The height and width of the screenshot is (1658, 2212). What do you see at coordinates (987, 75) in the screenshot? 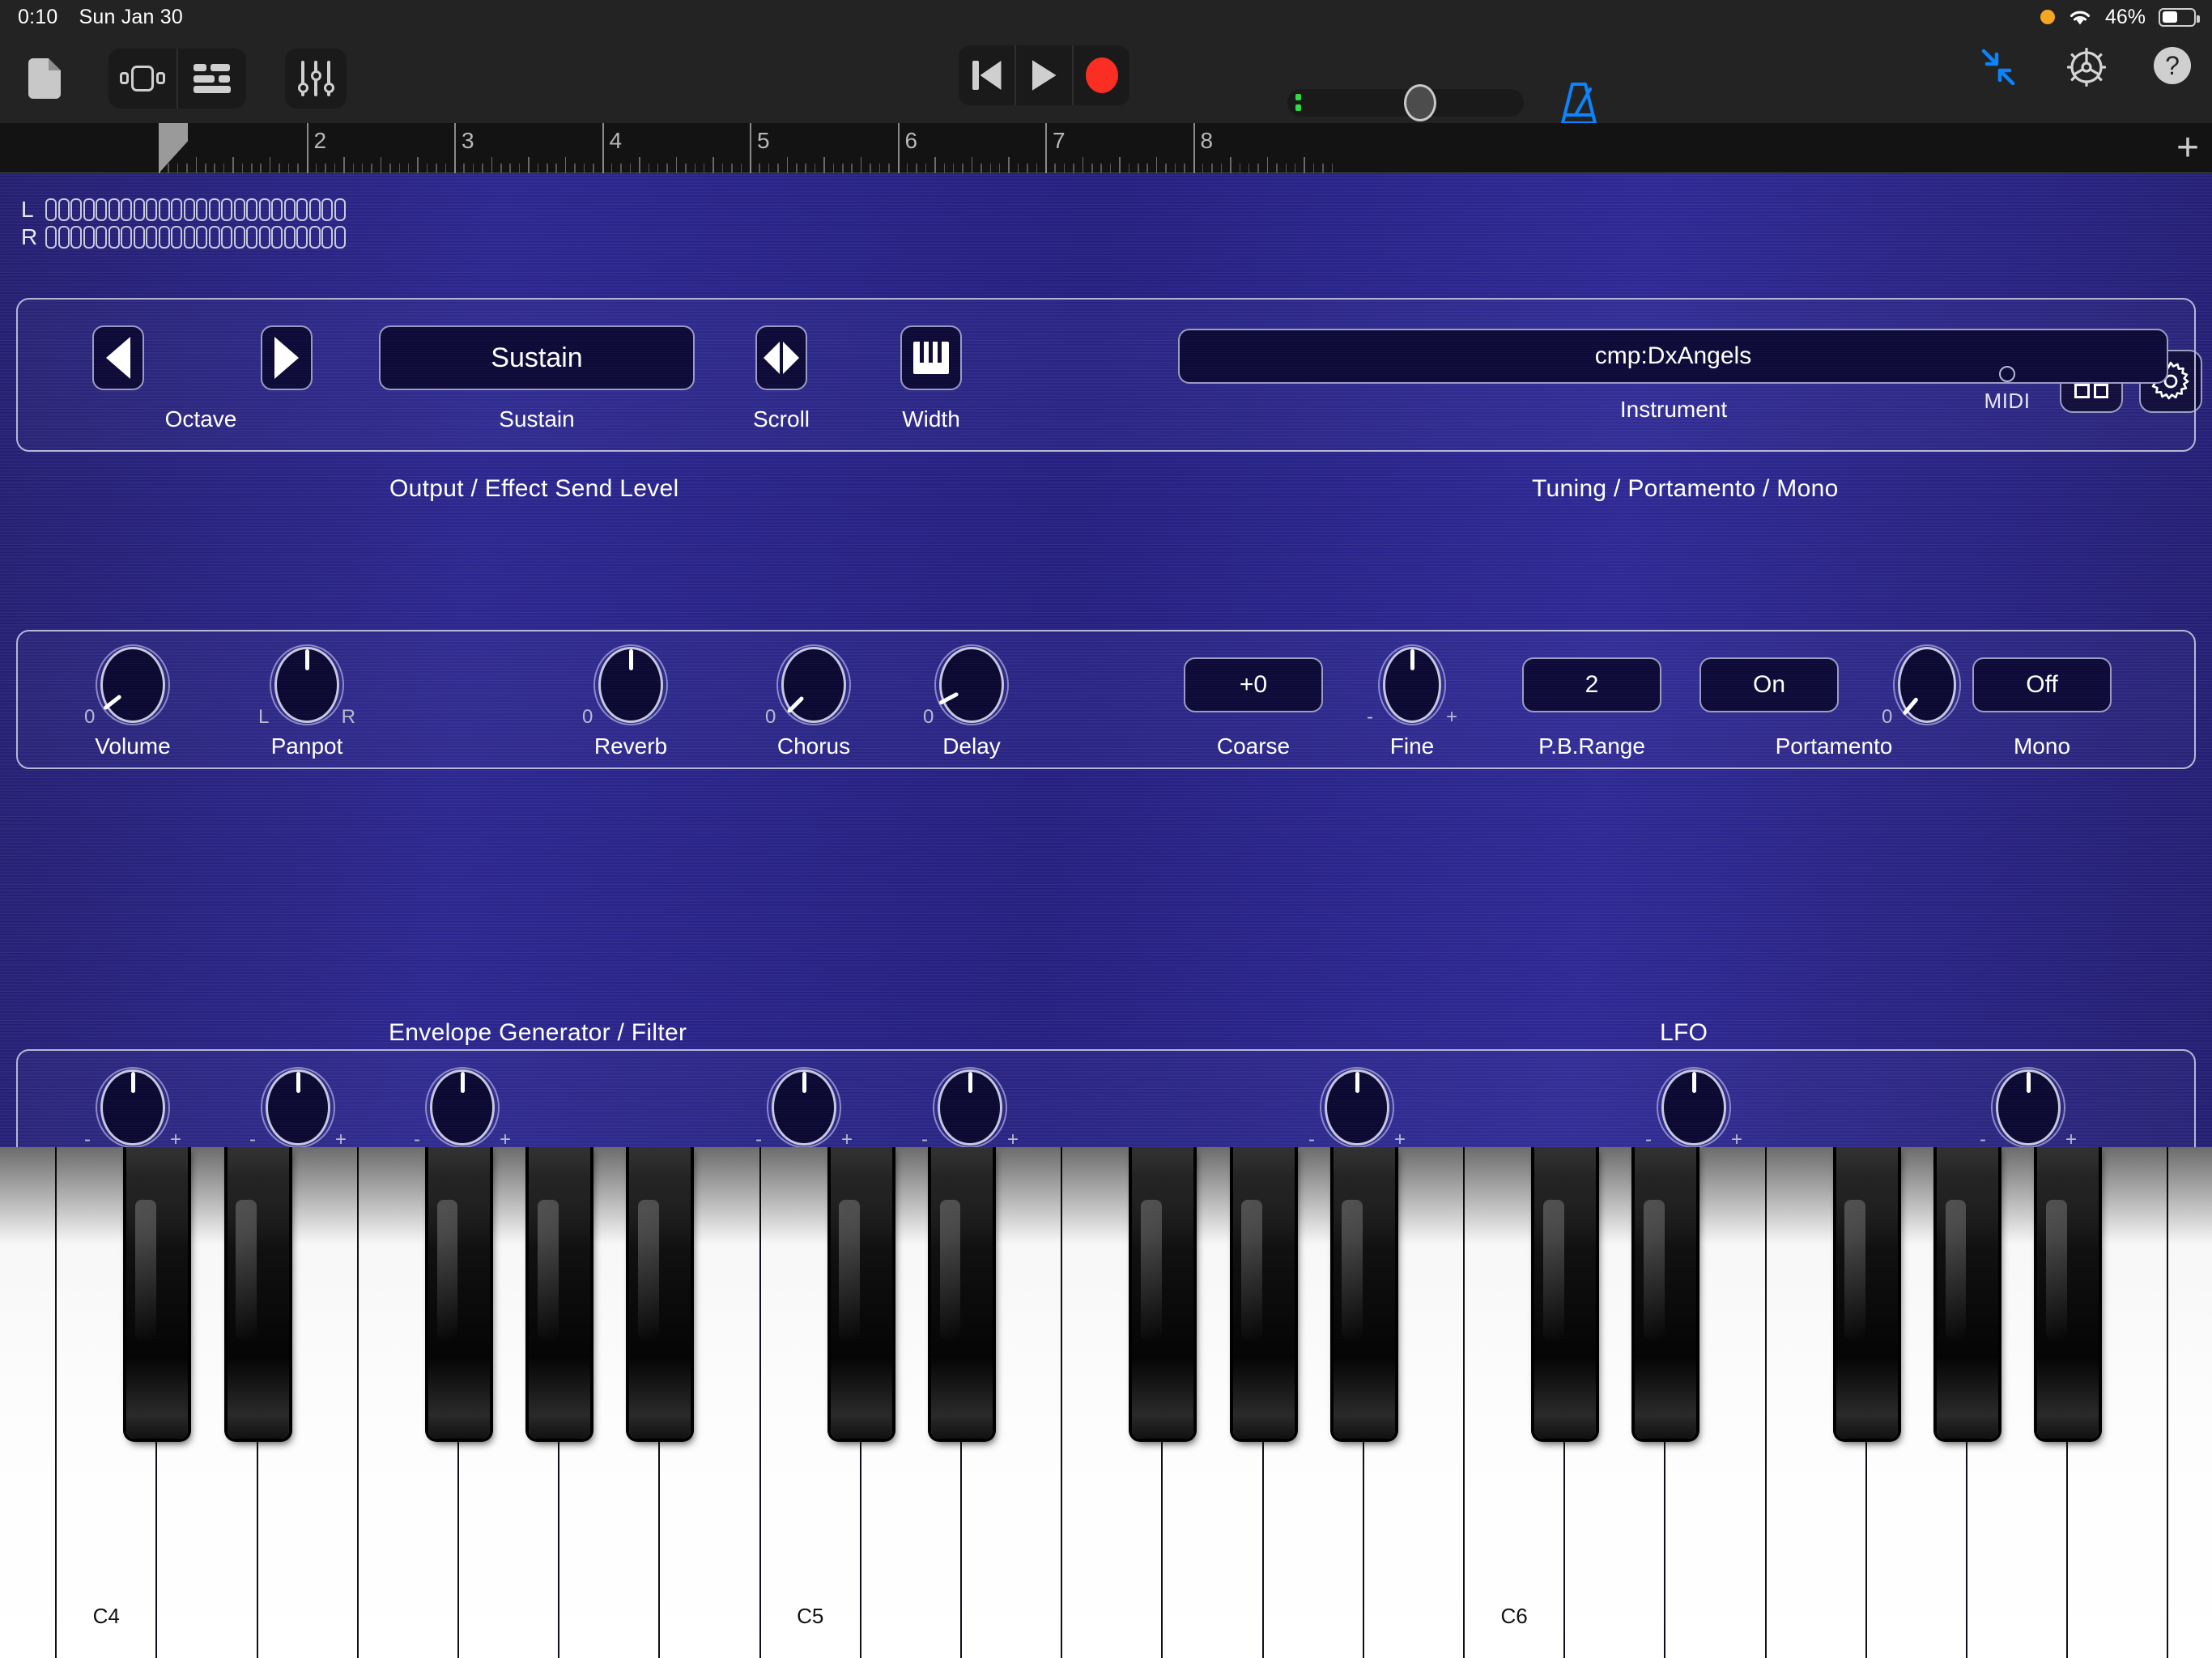
I see `rewind-button` at bounding box center [987, 75].